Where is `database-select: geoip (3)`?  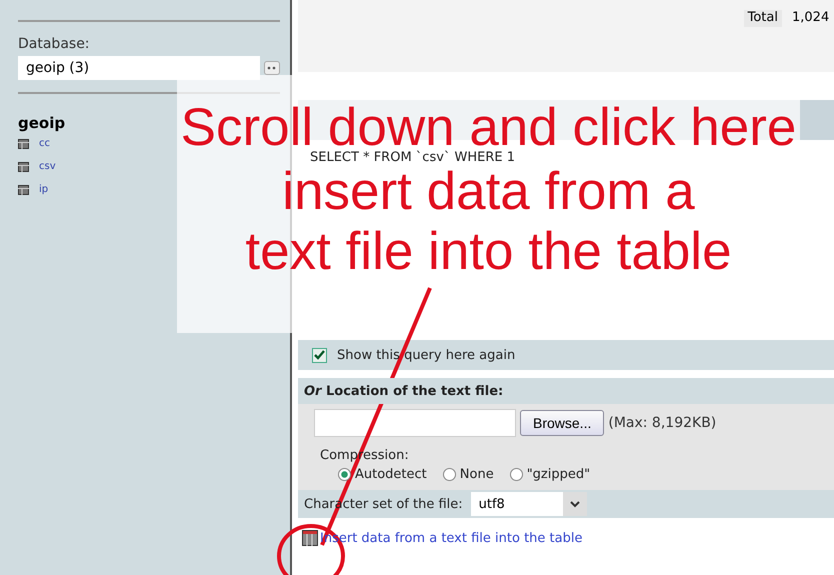 database-select: geoip (3) is located at coordinates (139, 68).